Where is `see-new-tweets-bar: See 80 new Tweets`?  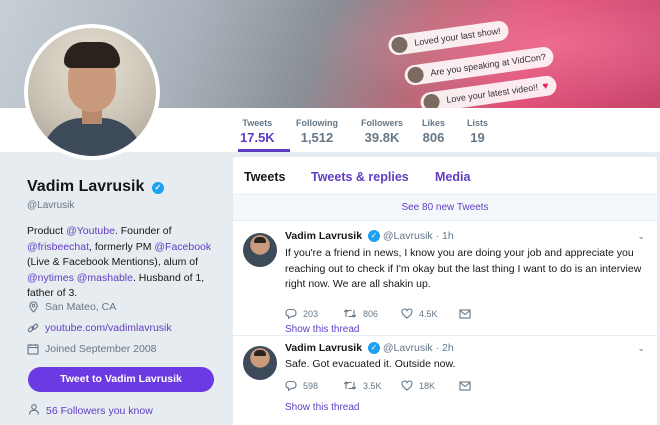 see-new-tweets-bar: See 80 new Tweets is located at coordinates (445, 208).